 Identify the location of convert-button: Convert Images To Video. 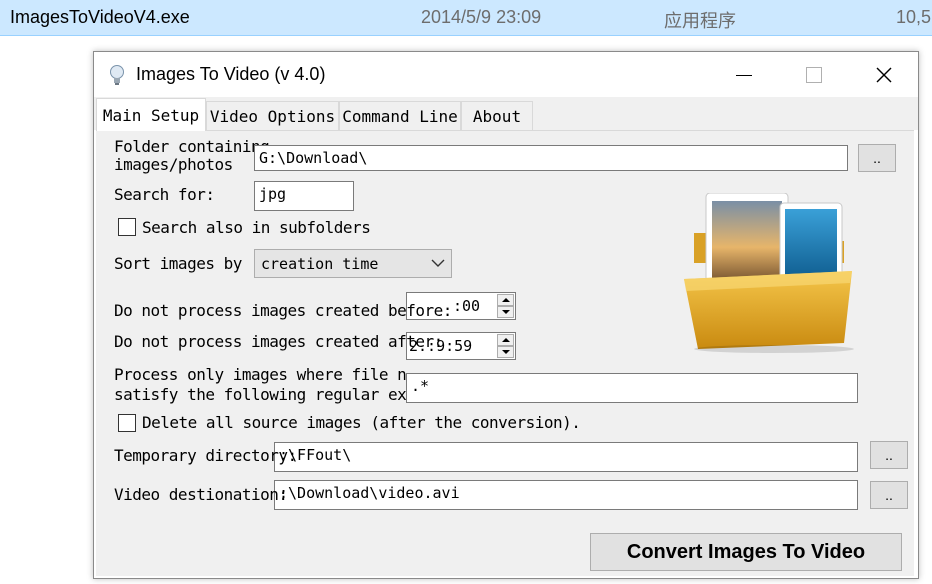
(746, 552).